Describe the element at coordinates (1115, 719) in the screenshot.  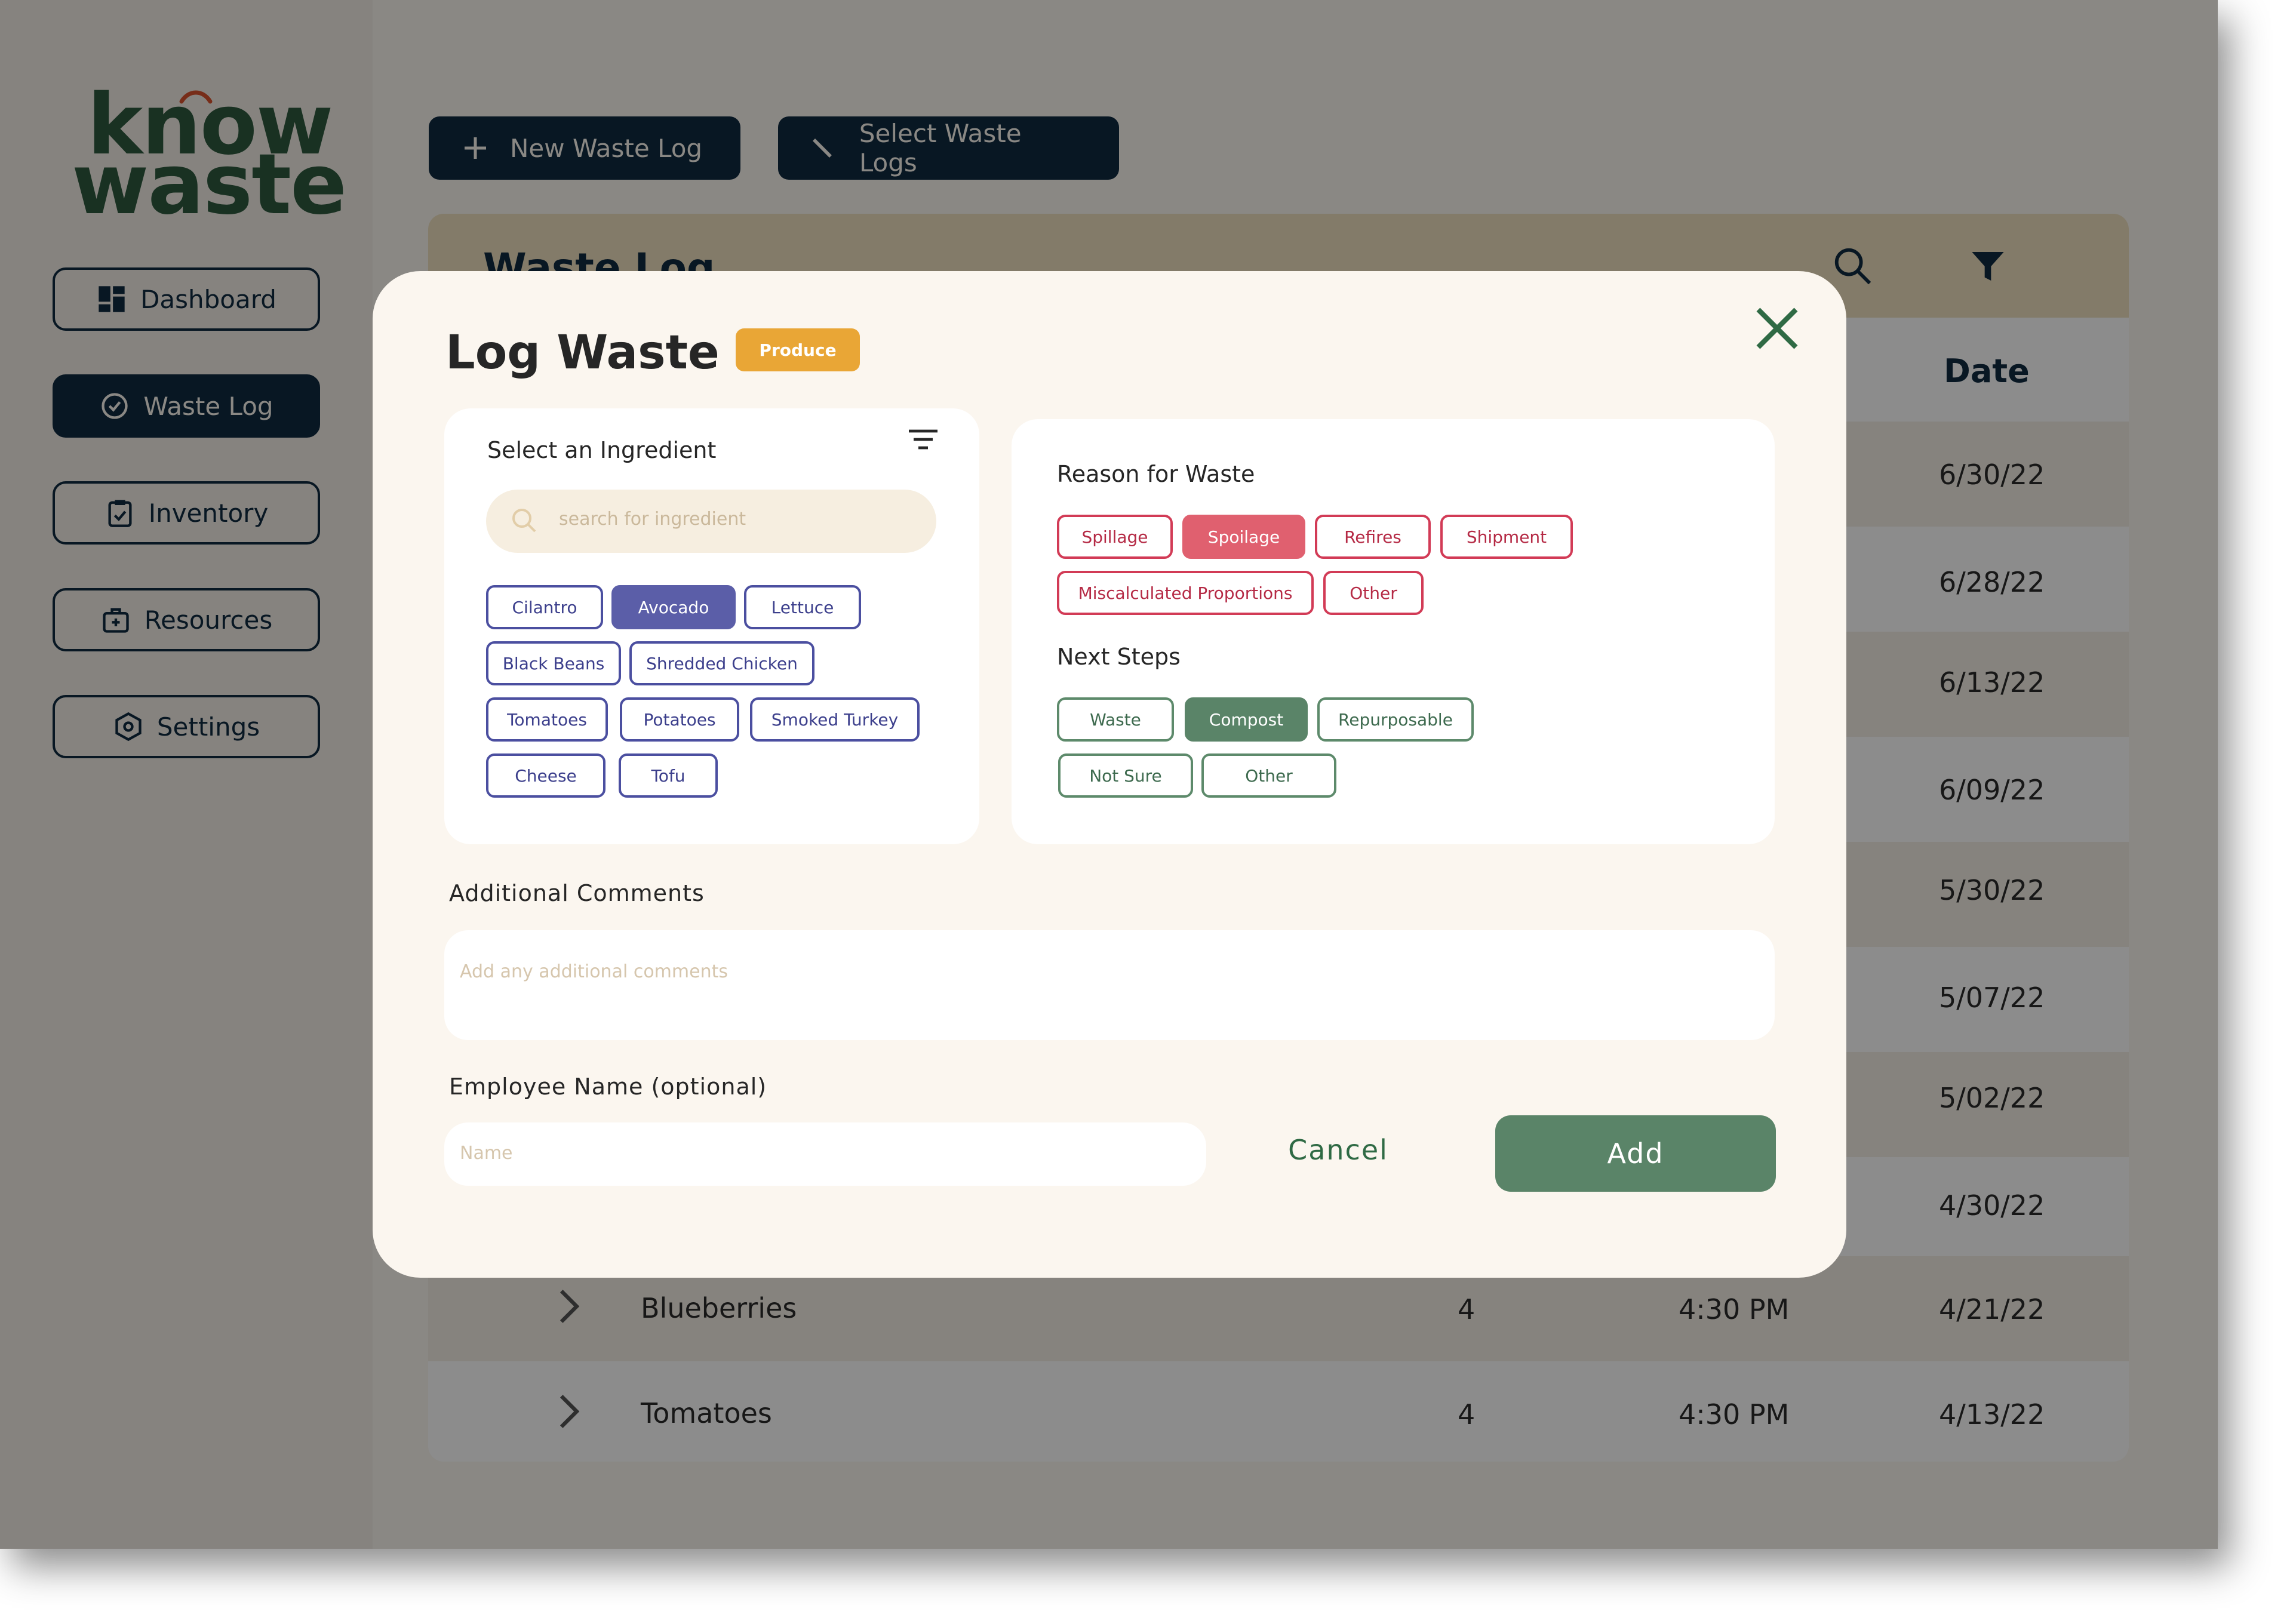
I see `next-step-chip-waste: Waste` at that location.